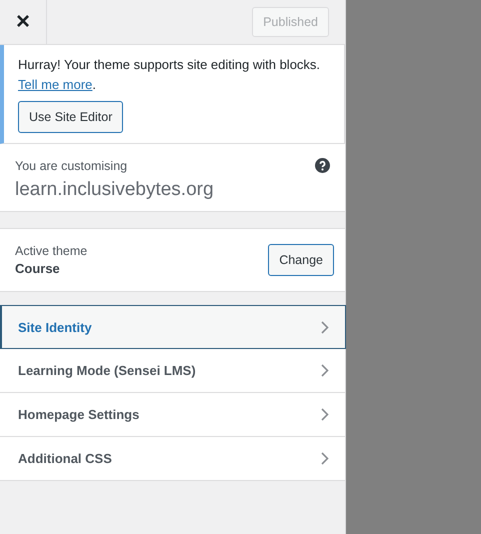 This screenshot has width=481, height=534. What do you see at coordinates (301, 260) in the screenshot?
I see `change-button: Change` at bounding box center [301, 260].